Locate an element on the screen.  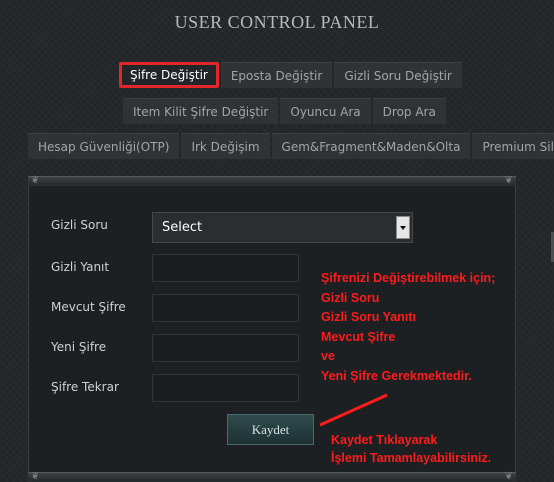
annotation-arrow-icon is located at coordinates (353, 410).